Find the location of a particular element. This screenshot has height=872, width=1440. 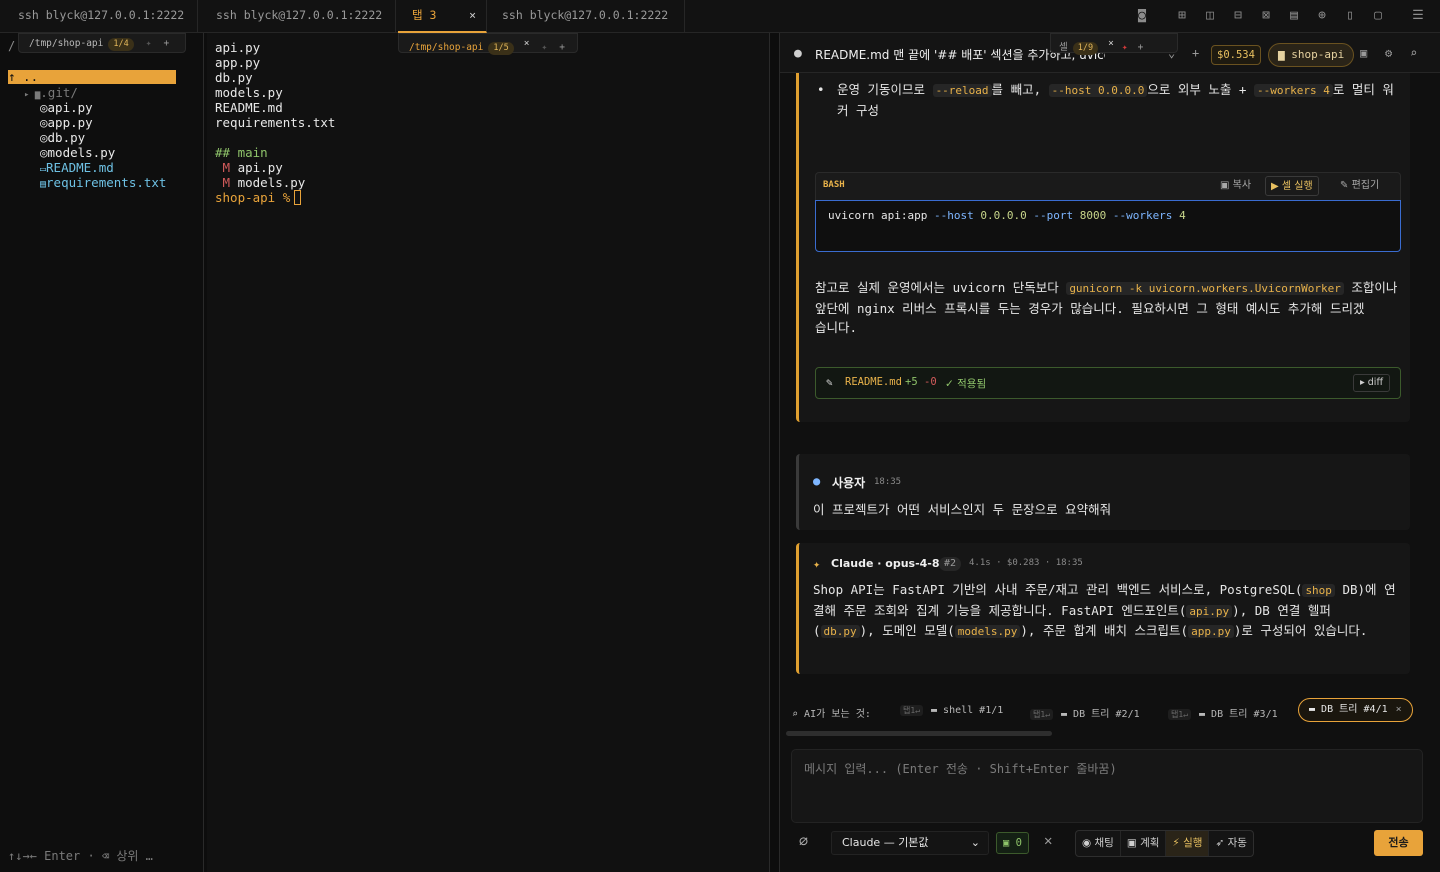

message-meta: 4.1s · $0.283 · 18:35 is located at coordinates (1026, 563).